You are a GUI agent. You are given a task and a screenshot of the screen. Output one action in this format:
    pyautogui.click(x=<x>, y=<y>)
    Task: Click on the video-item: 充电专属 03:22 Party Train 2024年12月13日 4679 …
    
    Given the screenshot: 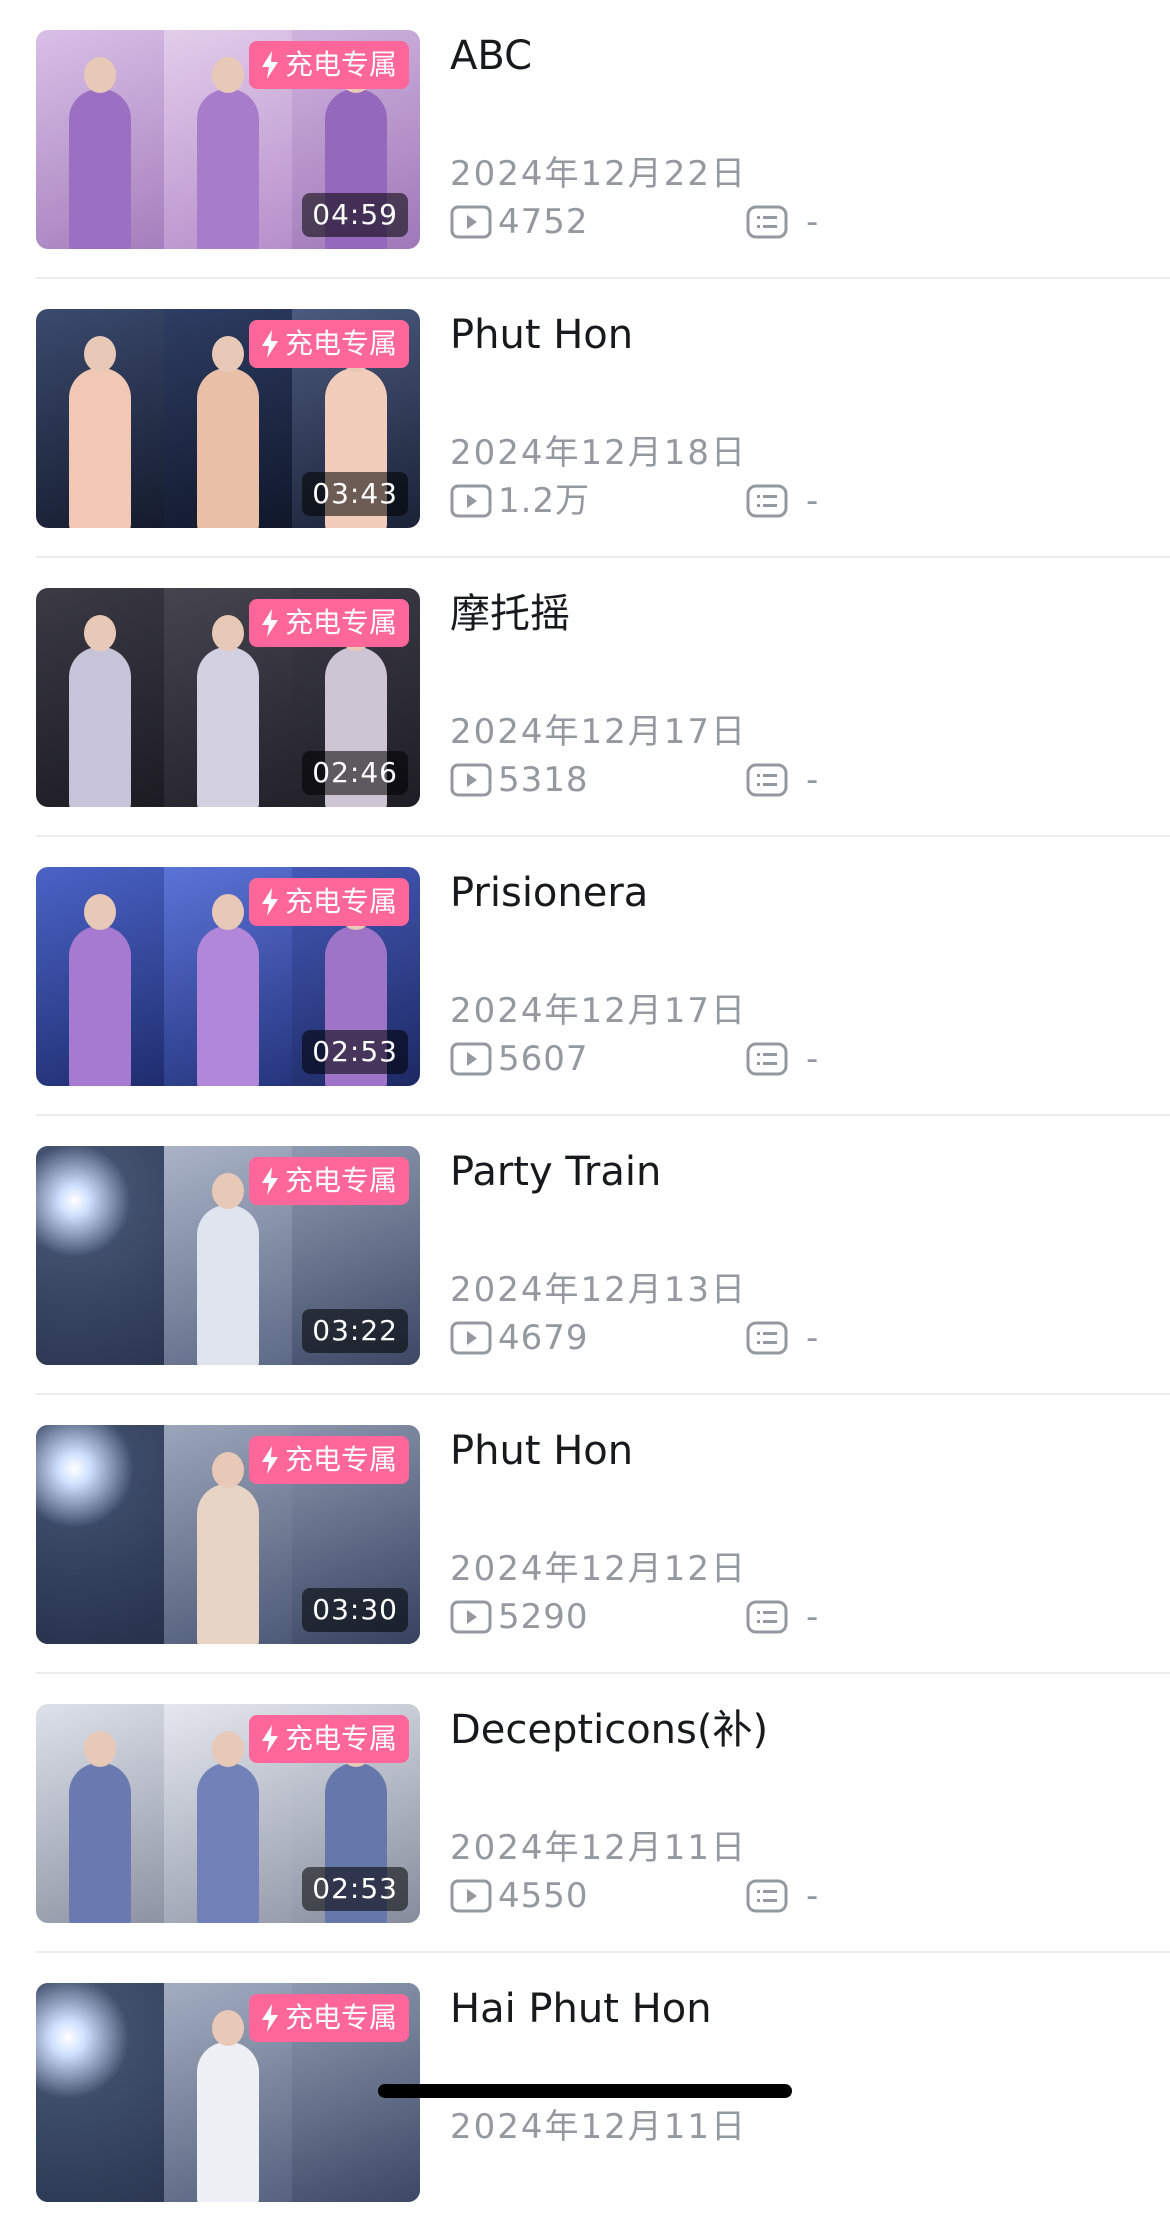 What is the action you would take?
    pyautogui.click(x=585, y=1255)
    